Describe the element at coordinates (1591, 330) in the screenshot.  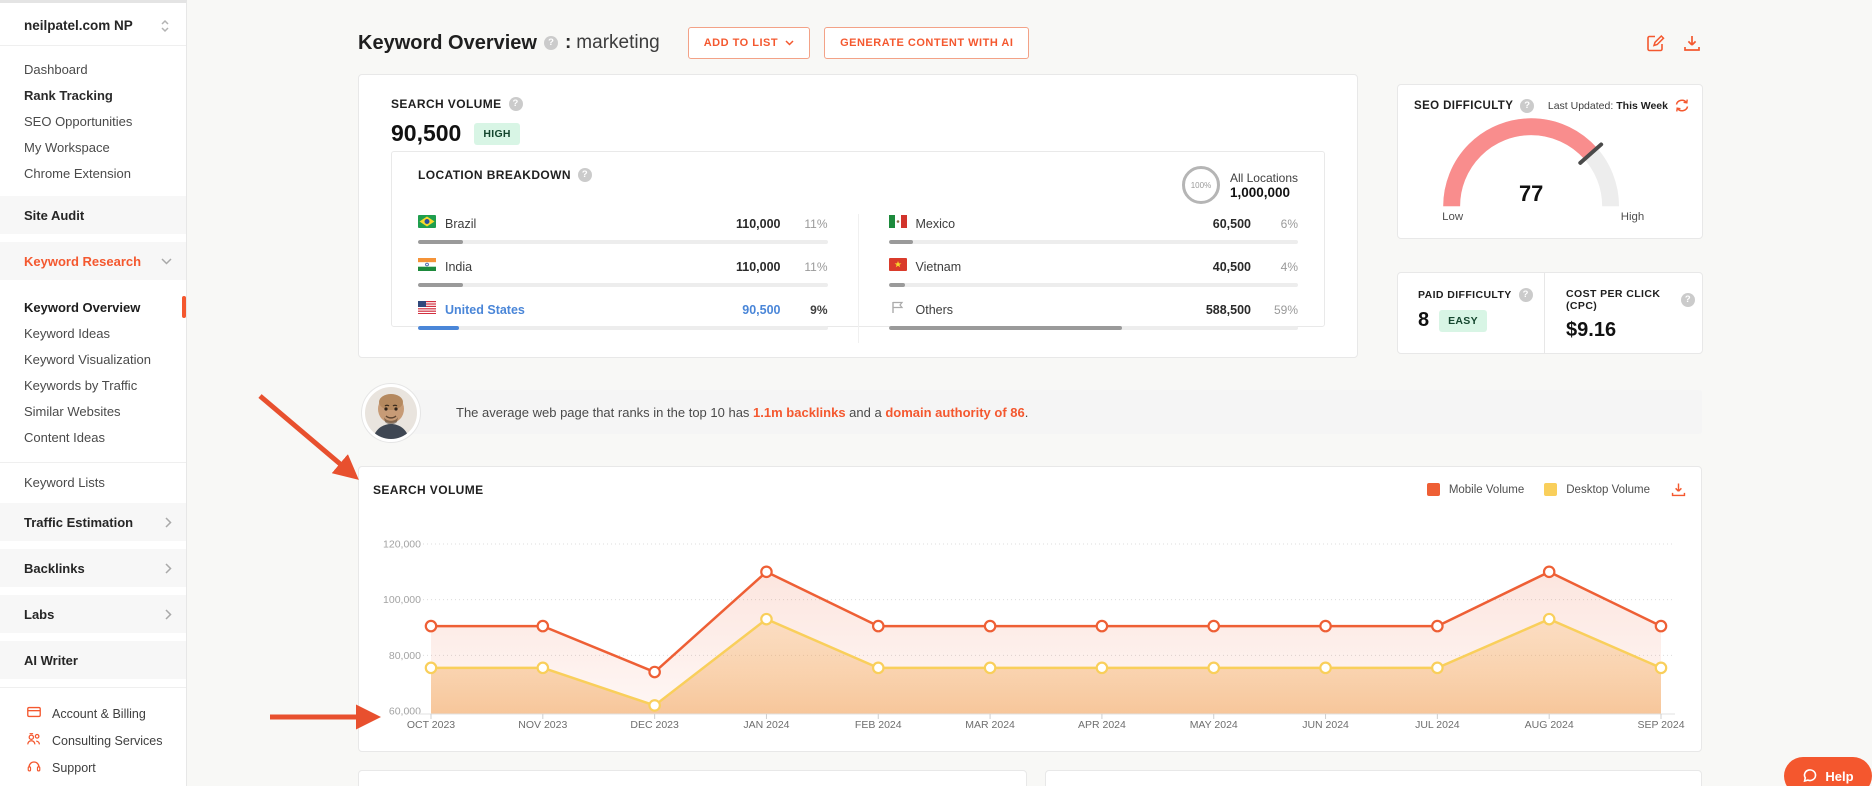
I see `cpc-value: $9.16` at that location.